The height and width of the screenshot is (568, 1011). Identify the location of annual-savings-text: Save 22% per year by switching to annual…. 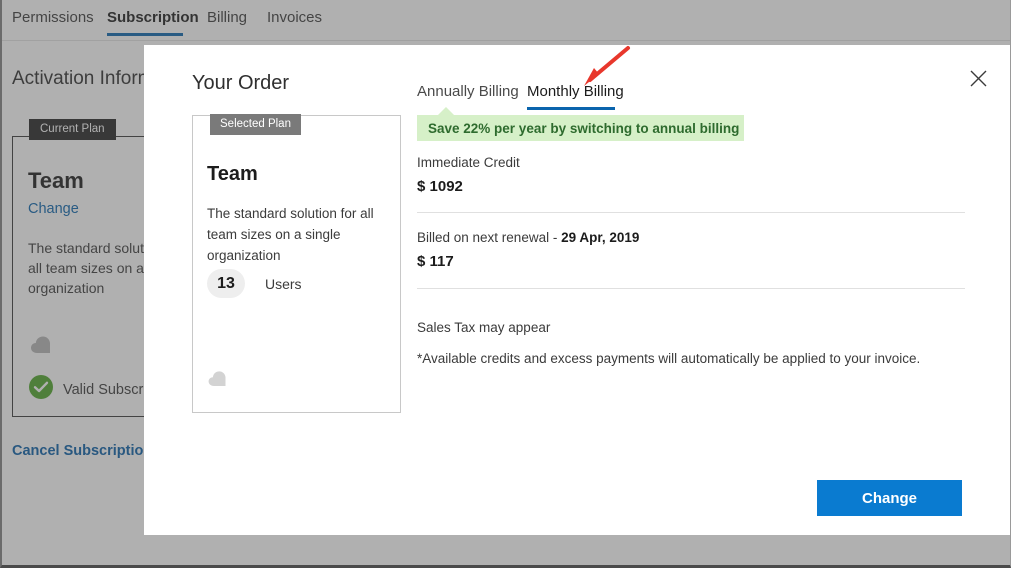
(584, 128).